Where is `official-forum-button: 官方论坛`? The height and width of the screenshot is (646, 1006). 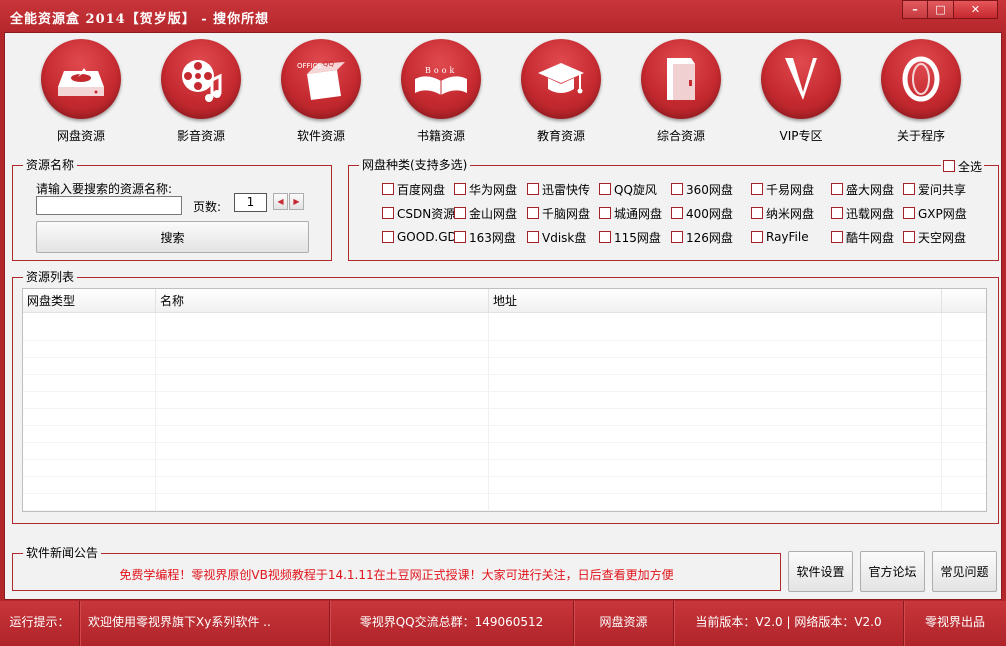
official-forum-button: 官方论坛 is located at coordinates (892, 571).